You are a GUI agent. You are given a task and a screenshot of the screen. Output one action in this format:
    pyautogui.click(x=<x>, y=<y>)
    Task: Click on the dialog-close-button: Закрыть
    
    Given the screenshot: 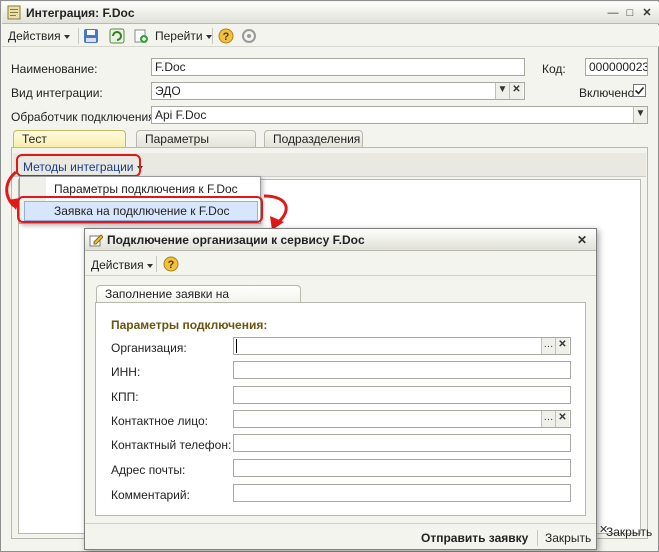 What is the action you would take?
    pyautogui.click(x=568, y=538)
    